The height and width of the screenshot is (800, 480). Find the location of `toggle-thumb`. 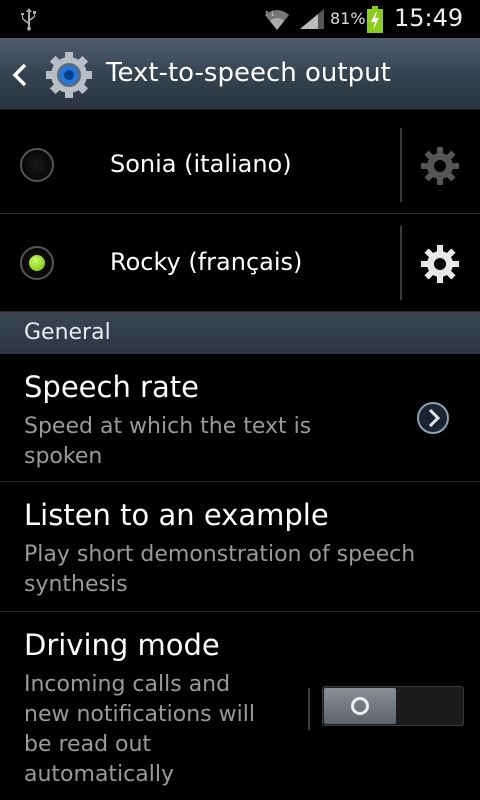

toggle-thumb is located at coordinates (360, 706).